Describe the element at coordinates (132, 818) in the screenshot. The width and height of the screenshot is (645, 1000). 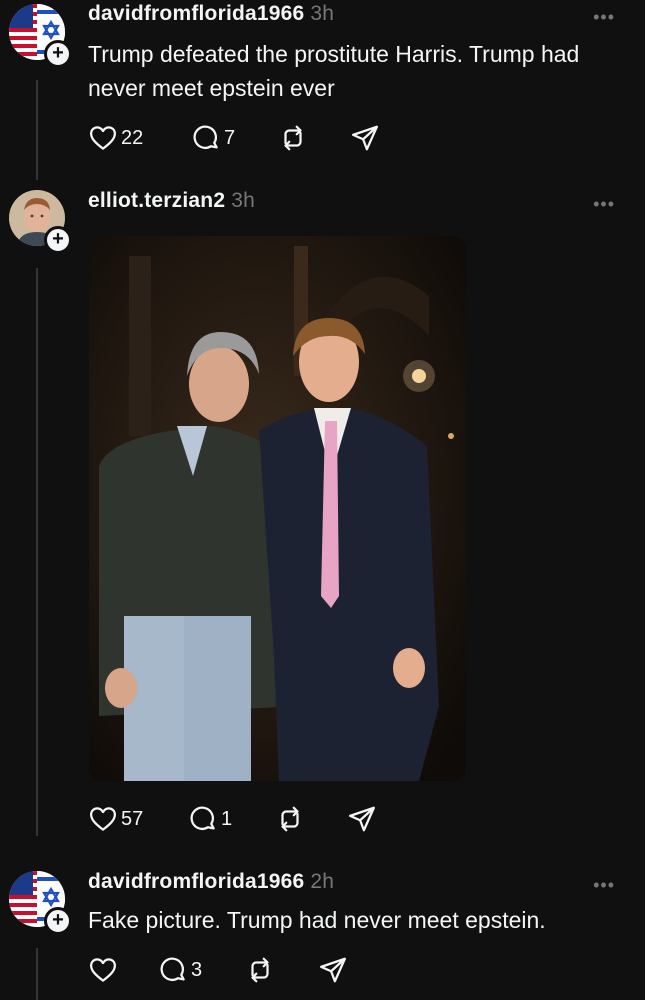
I see `like-count: 57` at that location.